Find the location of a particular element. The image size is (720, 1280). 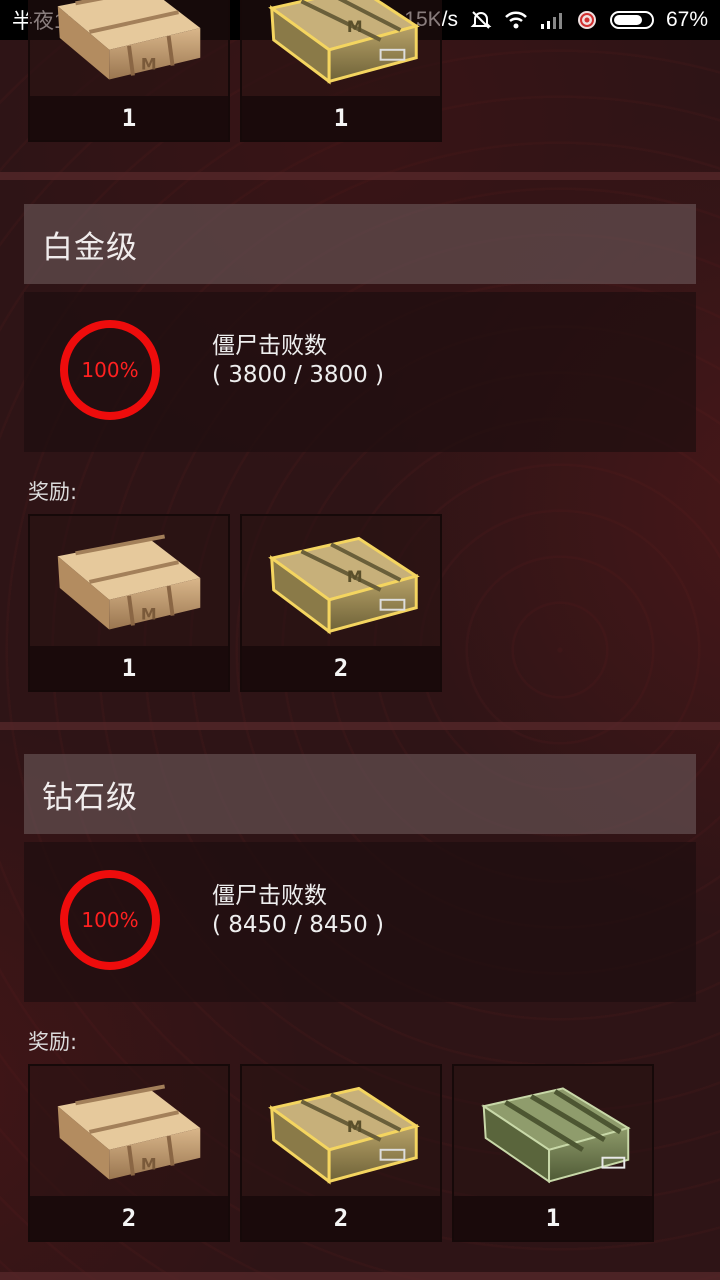

wifi-icon is located at coordinates (516, 20).